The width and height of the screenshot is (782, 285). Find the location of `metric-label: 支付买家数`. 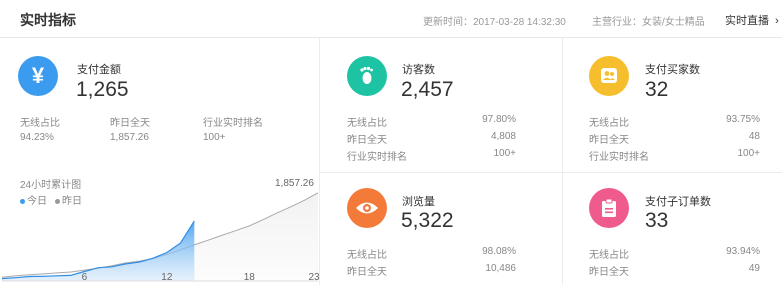

metric-label: 支付买家数 is located at coordinates (672, 70).